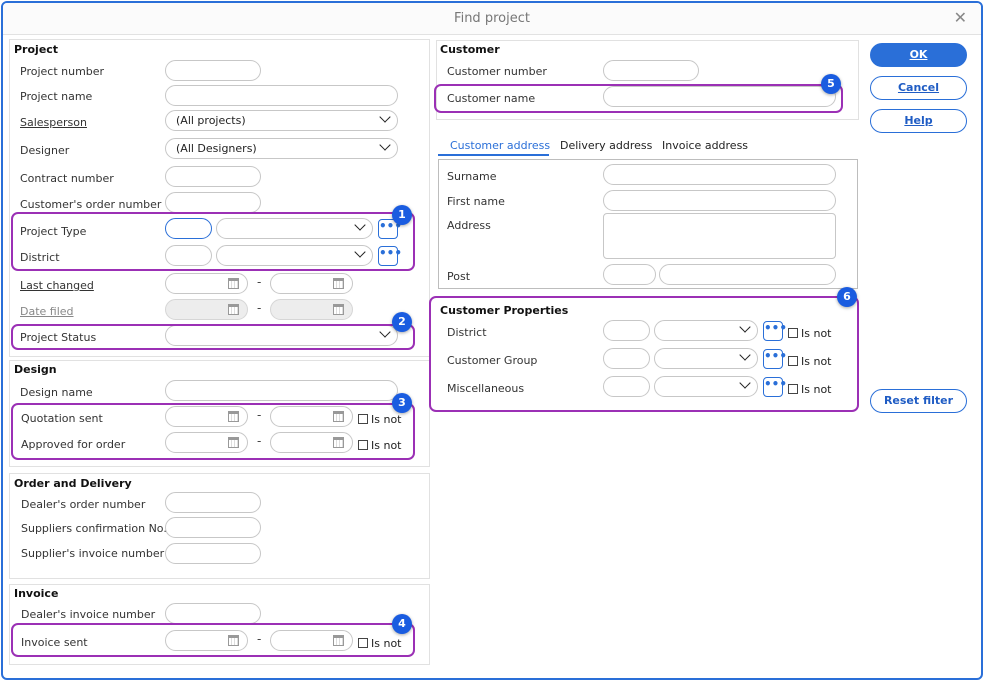 This screenshot has height=681, width=984. Describe the element at coordinates (36, 49) in the screenshot. I see `project-heading: Project` at that location.